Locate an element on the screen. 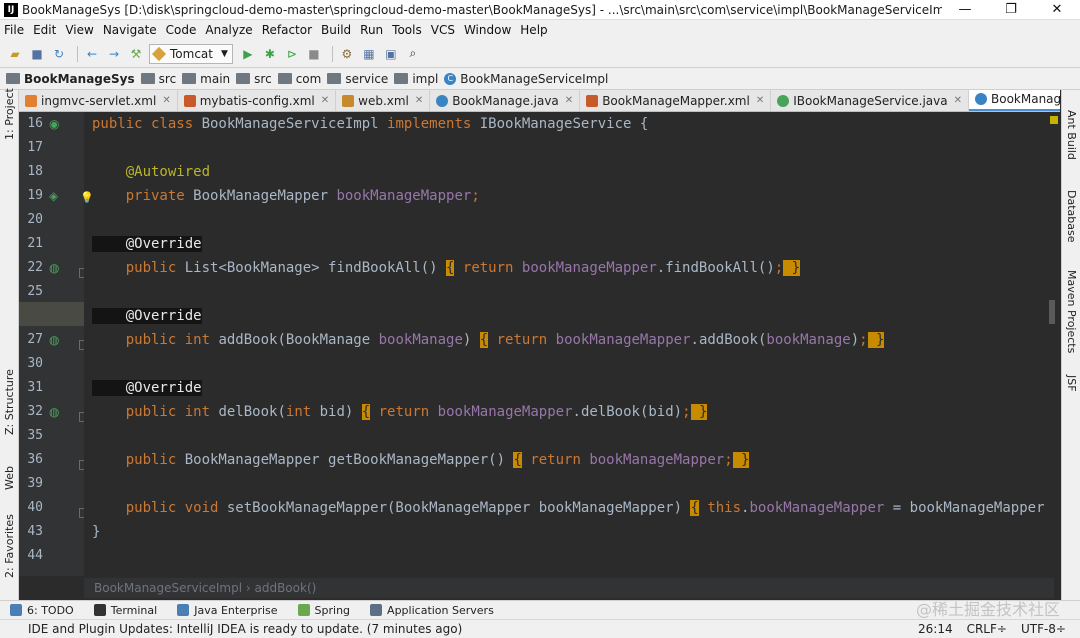  menu-item-help: Help is located at coordinates (533, 30).